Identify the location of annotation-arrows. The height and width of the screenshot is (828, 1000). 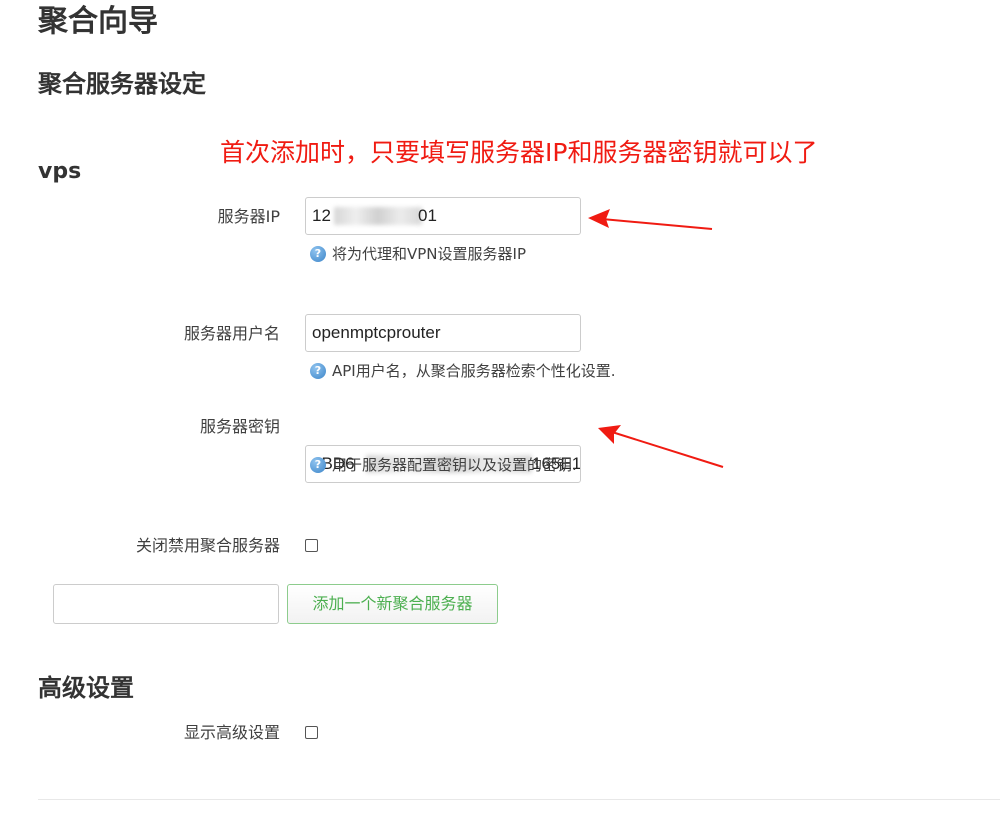
(656, 338).